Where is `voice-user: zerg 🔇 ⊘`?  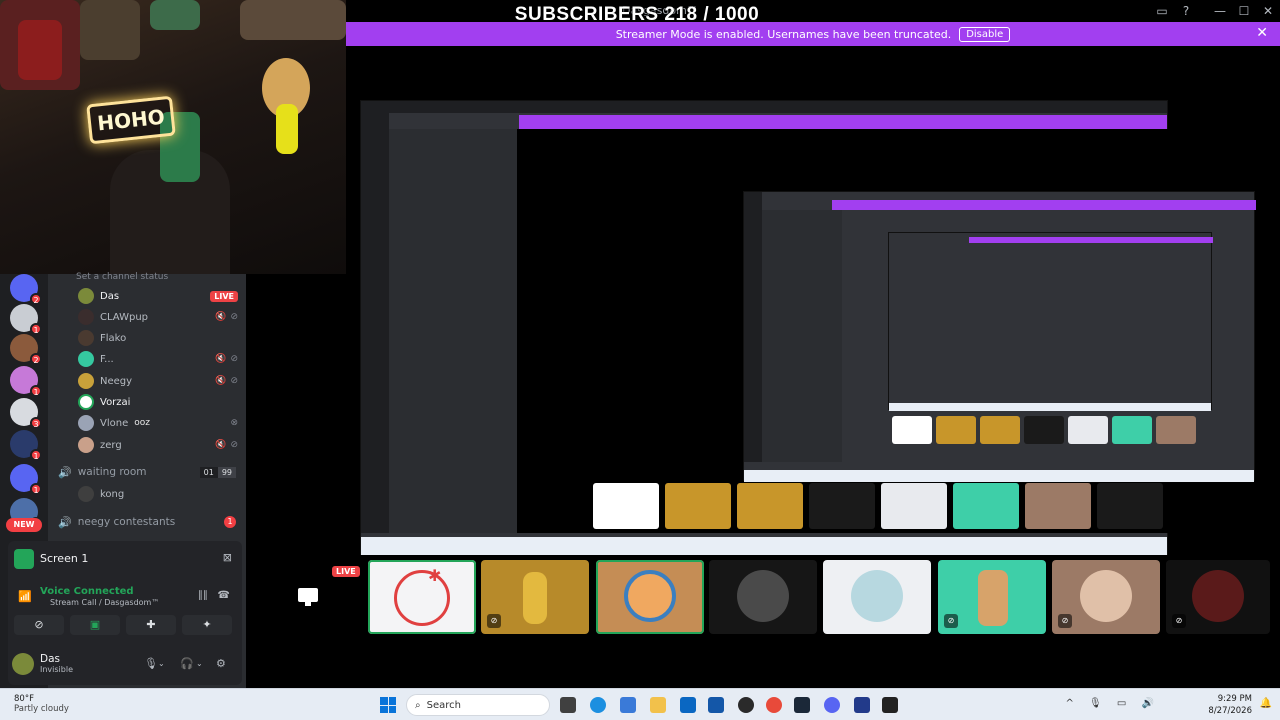 voice-user: zerg 🔇 ⊘ is located at coordinates (158, 445).